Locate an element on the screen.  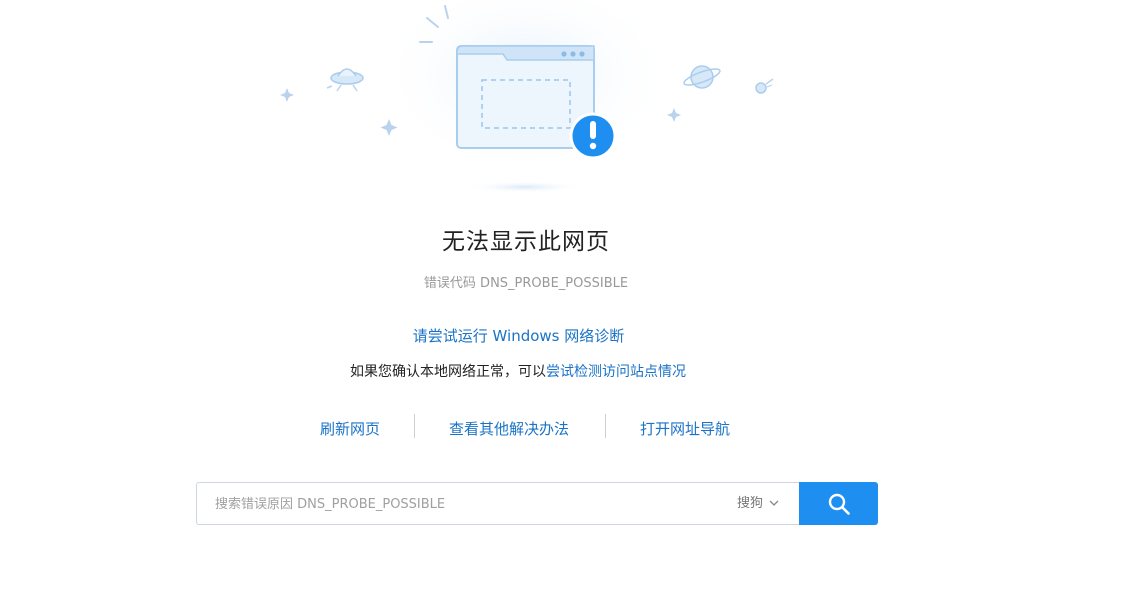
network-check-text: 如果您确认本地网络正常，可以 is located at coordinates (448, 372).